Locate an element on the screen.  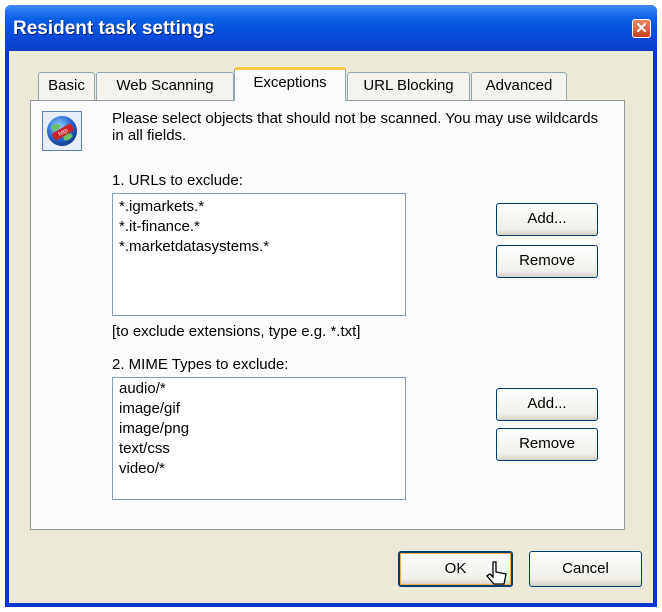
mime-remove-button: Remove is located at coordinates (547, 444).